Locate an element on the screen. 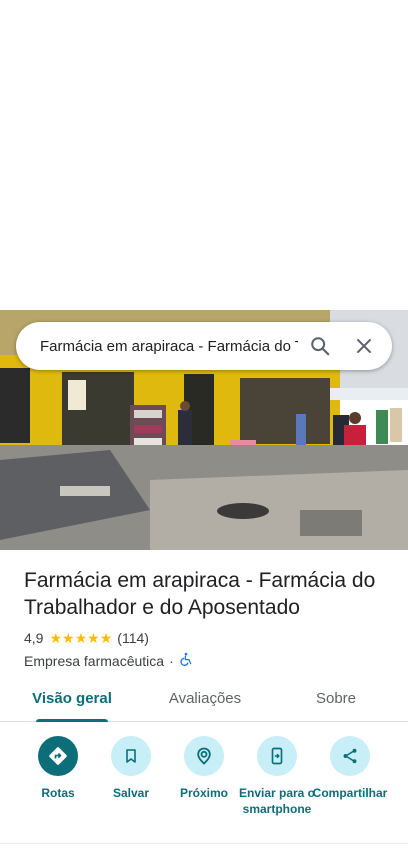 The height and width of the screenshot is (860, 408). send-to-phone-label: Enviar para o smartphone is located at coordinates (277, 801).